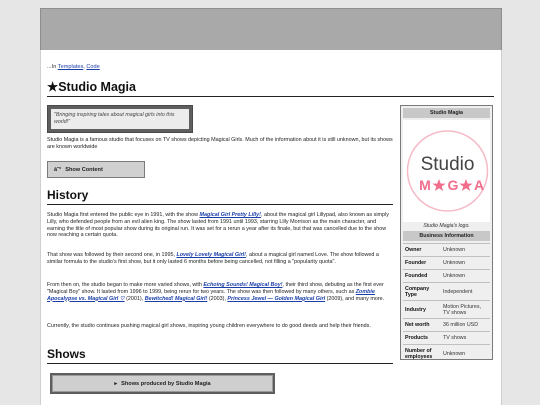  Describe the element at coordinates (465, 291) in the screenshot. I see `info-value: Independent` at that location.